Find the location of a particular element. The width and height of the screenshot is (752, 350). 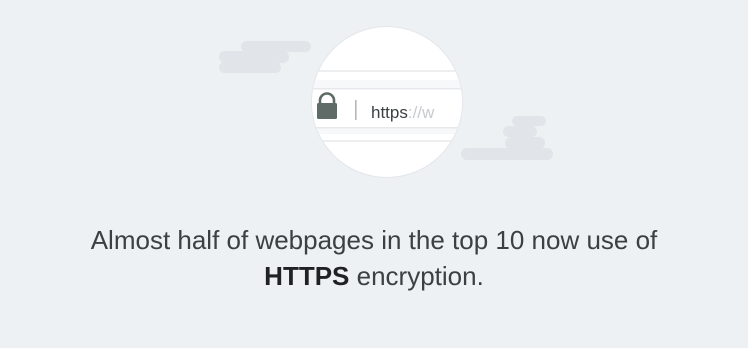

url-rest: ://w is located at coordinates (421, 112).